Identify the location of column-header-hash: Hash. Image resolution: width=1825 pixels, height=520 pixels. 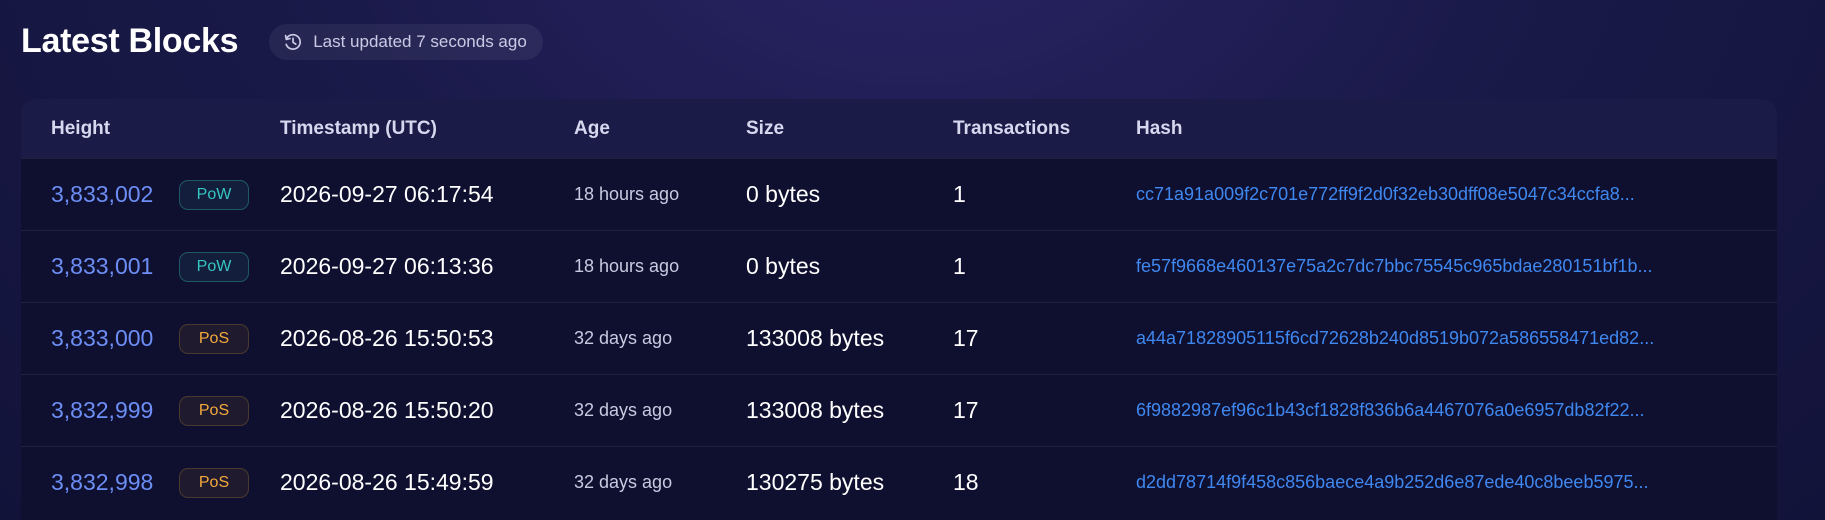
(1456, 129).